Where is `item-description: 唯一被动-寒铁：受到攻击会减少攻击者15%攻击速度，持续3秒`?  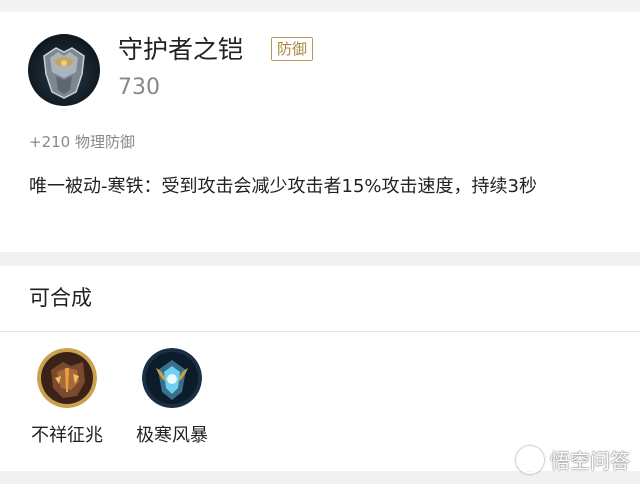 item-description: 唯一被动-寒铁：受到攻击会减少攻击者15%攻击速度，持续3秒 is located at coordinates (283, 186).